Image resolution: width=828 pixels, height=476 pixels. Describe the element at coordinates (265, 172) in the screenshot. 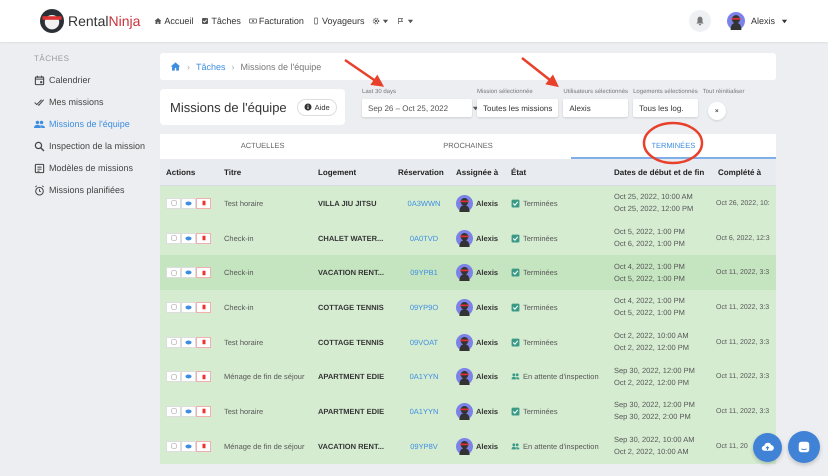

I see `column-header: Titre` at that location.